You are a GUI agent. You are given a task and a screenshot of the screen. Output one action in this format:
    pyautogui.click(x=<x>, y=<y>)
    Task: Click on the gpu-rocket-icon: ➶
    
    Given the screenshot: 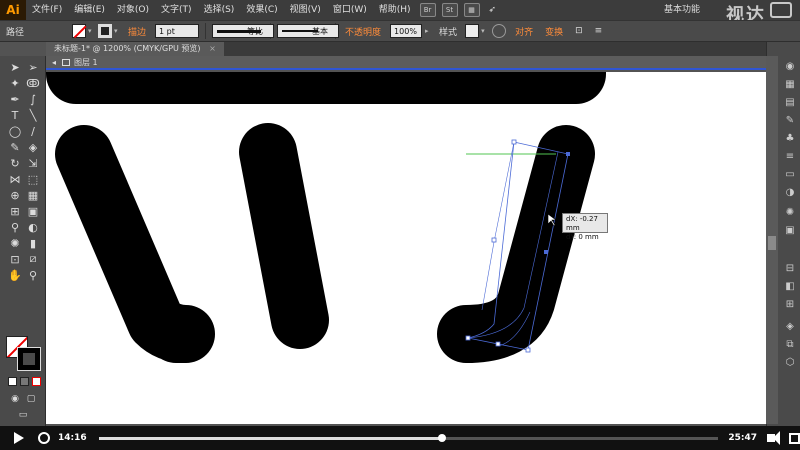 What is the action you would take?
    pyautogui.click(x=493, y=10)
    